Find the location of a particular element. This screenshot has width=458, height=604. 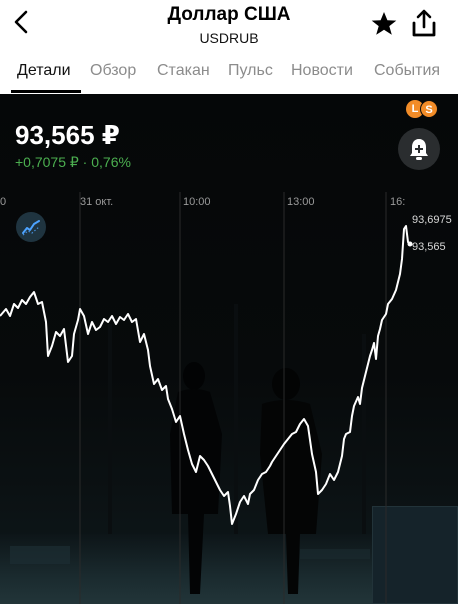

share-icon is located at coordinates (424, 23).